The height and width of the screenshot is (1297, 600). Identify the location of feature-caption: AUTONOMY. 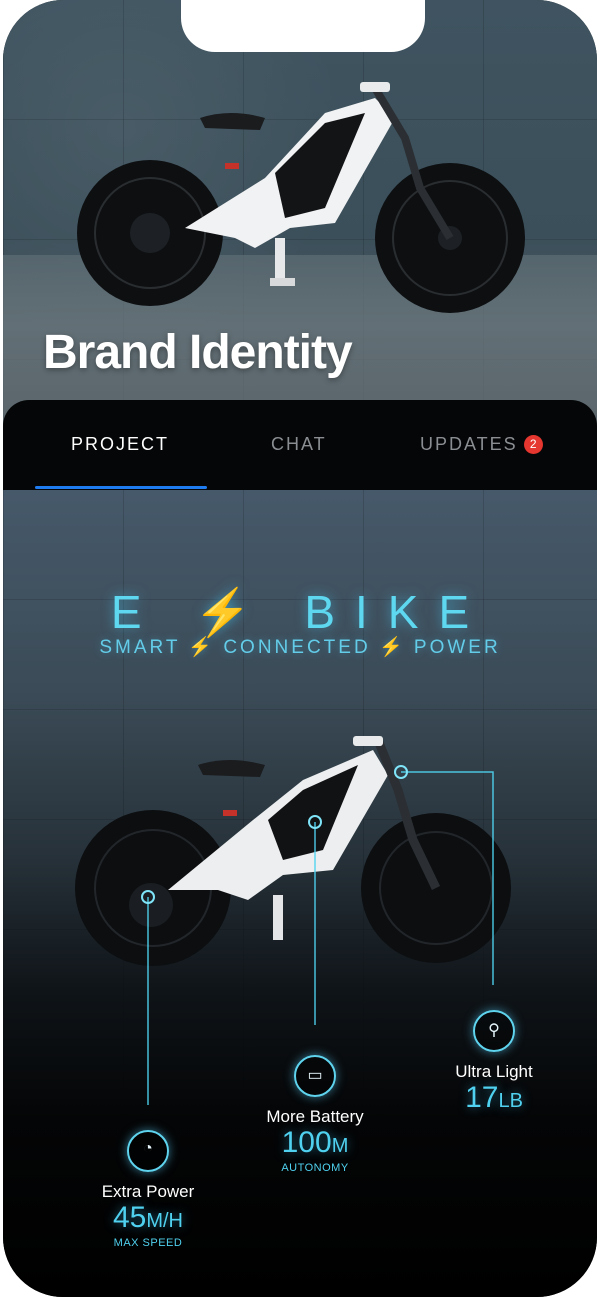
(315, 1168).